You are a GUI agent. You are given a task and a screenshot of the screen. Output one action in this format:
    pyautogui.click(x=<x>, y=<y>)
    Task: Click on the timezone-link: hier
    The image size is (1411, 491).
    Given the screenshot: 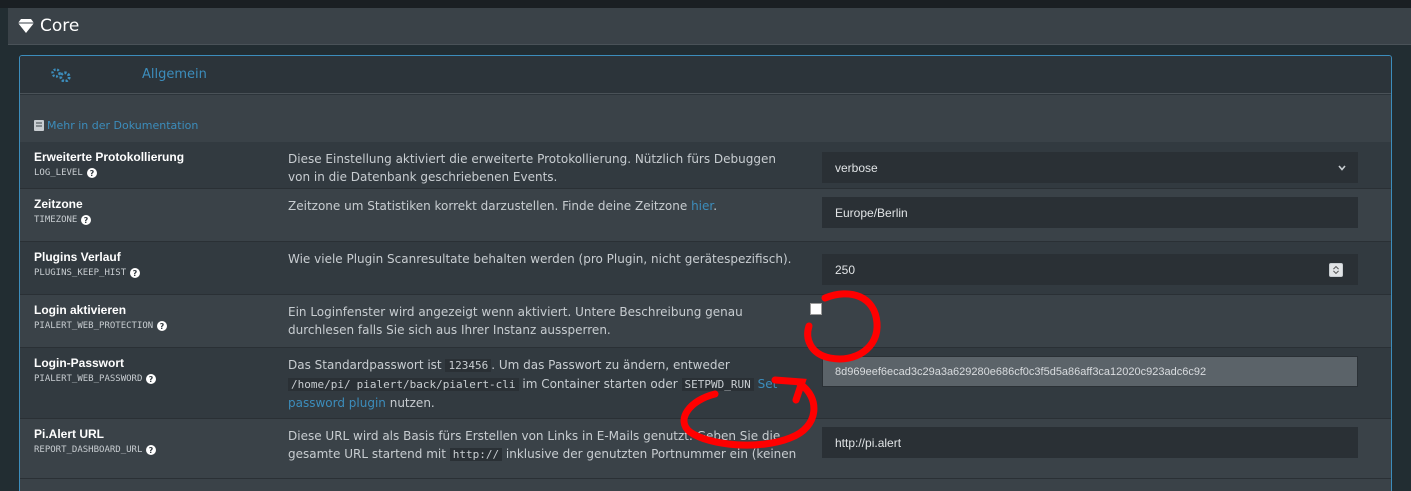 What is the action you would take?
    pyautogui.click(x=702, y=206)
    